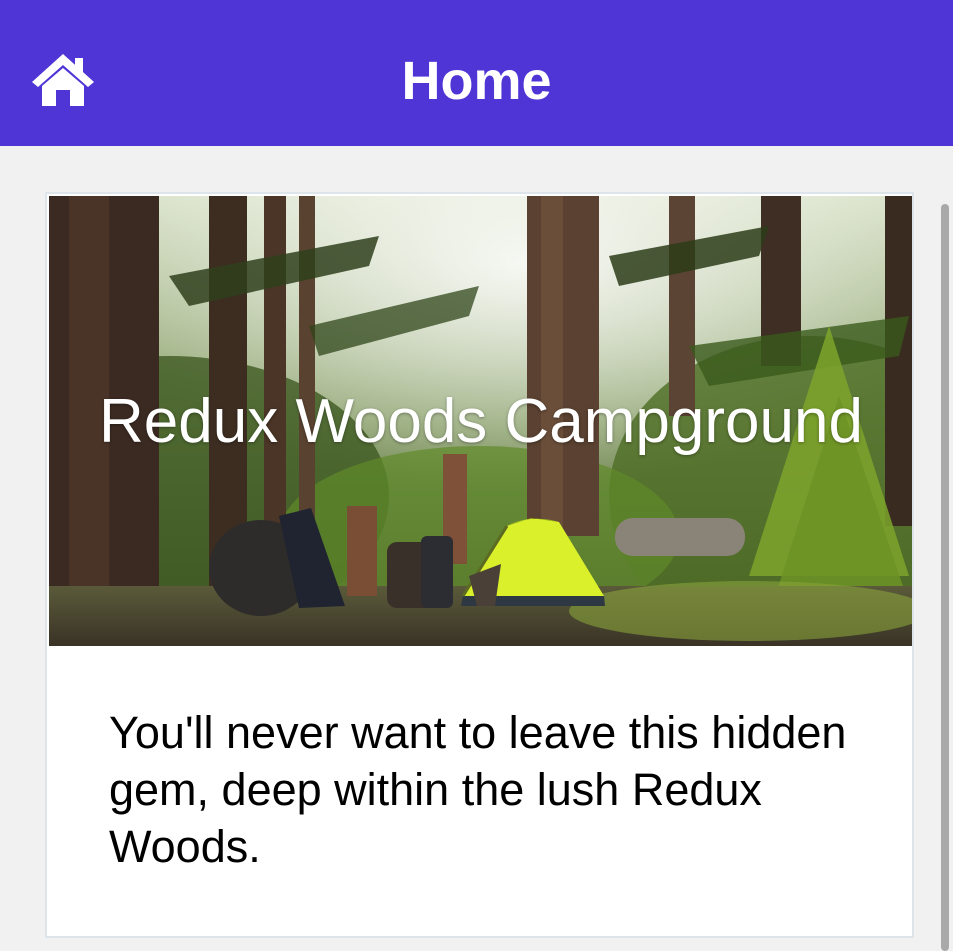  Describe the element at coordinates (945, 577) in the screenshot. I see `vertical-scrollbar` at that location.